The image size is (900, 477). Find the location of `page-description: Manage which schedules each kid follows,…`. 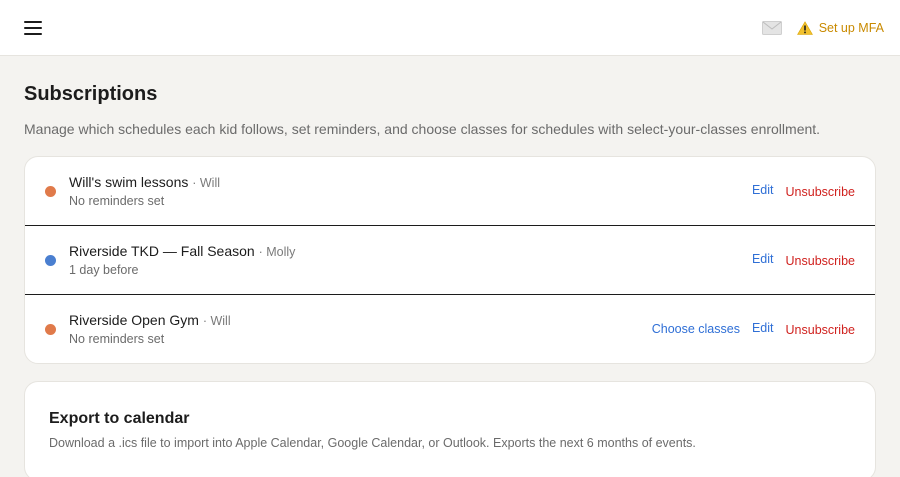

page-description: Manage which schedules each kid follows,… is located at coordinates (422, 129).